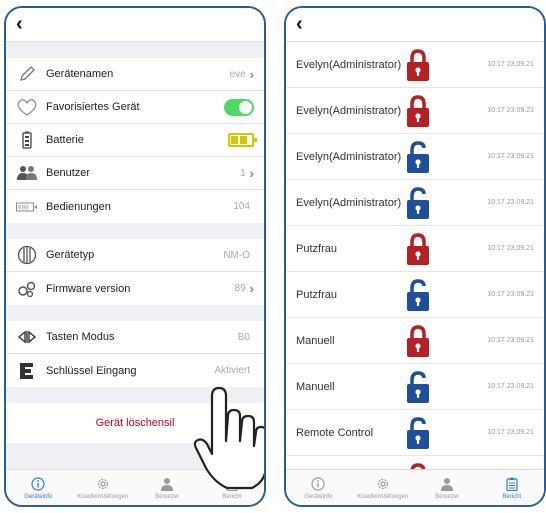  I want to click on row-value: 1, so click(243, 173).